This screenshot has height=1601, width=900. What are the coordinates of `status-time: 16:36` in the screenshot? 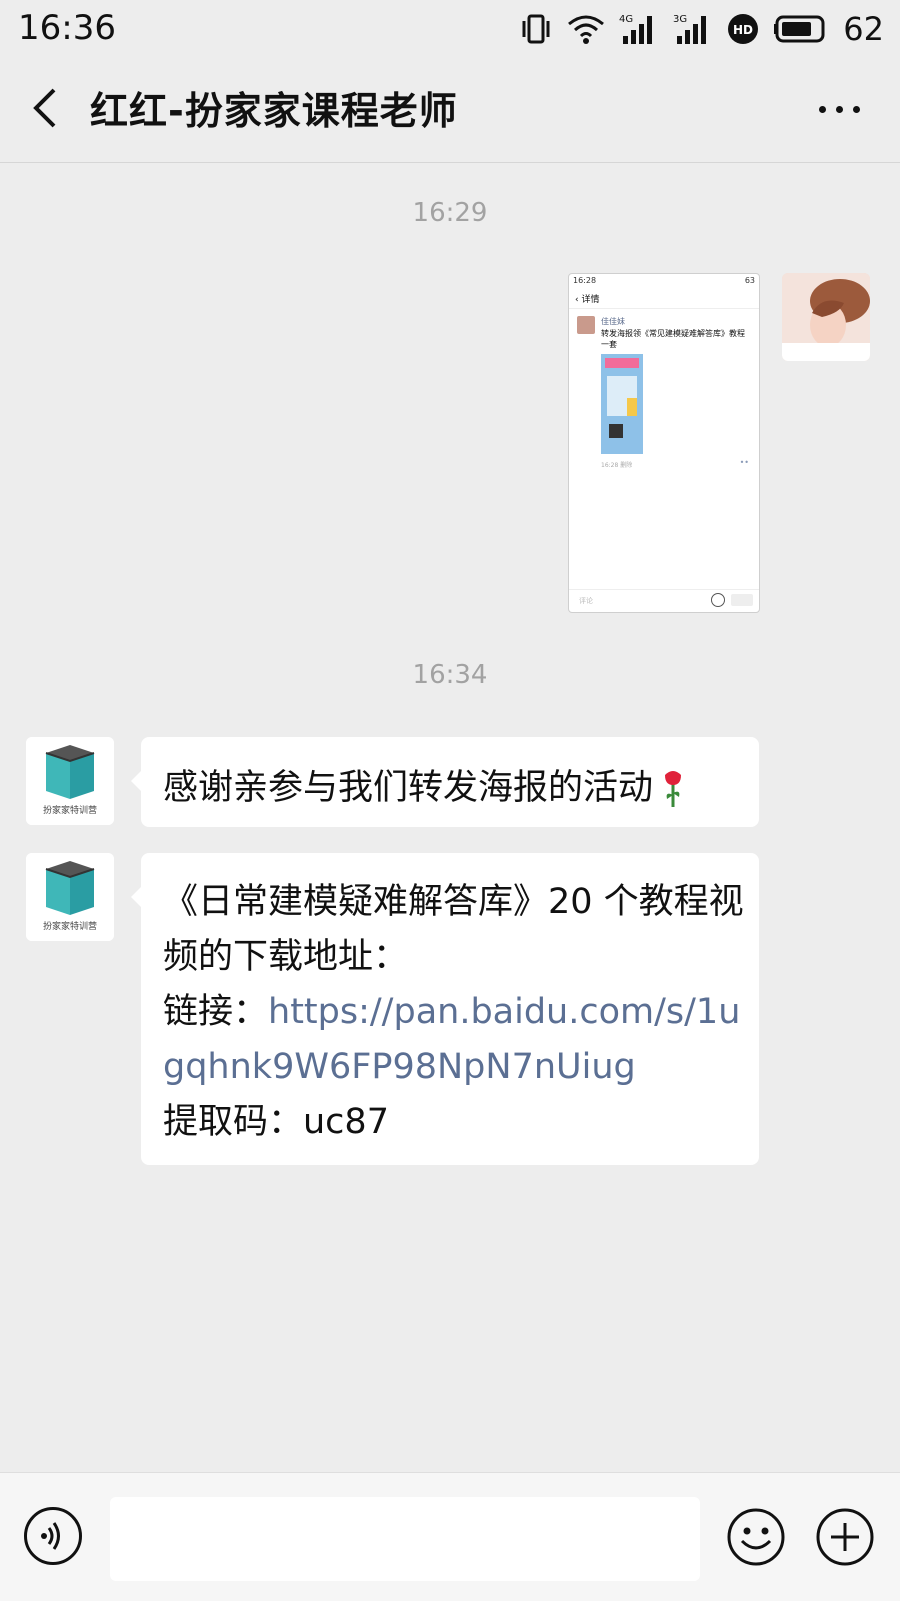 It's located at (67, 28).